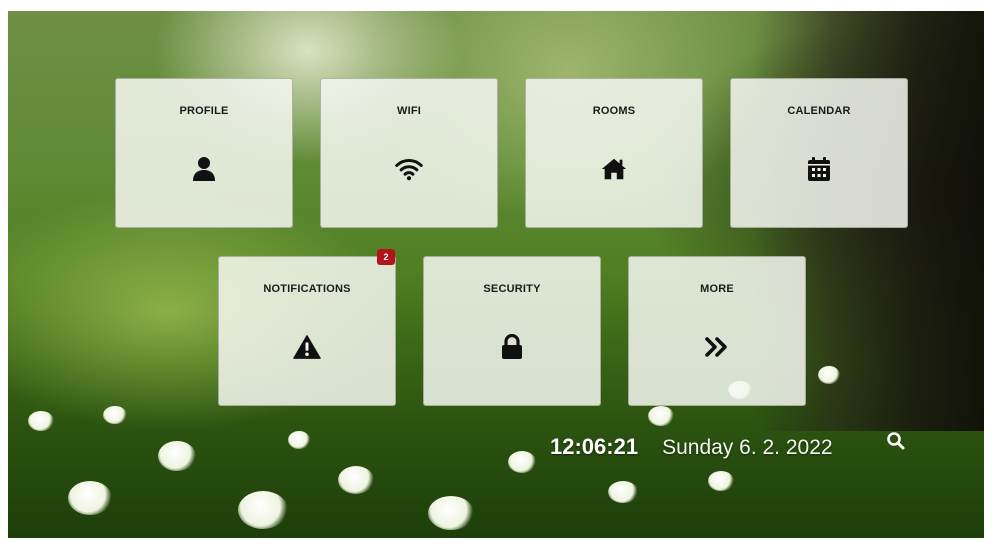 Image resolution: width=992 pixels, height=546 pixels. I want to click on more-tile-label: MORE, so click(717, 289).